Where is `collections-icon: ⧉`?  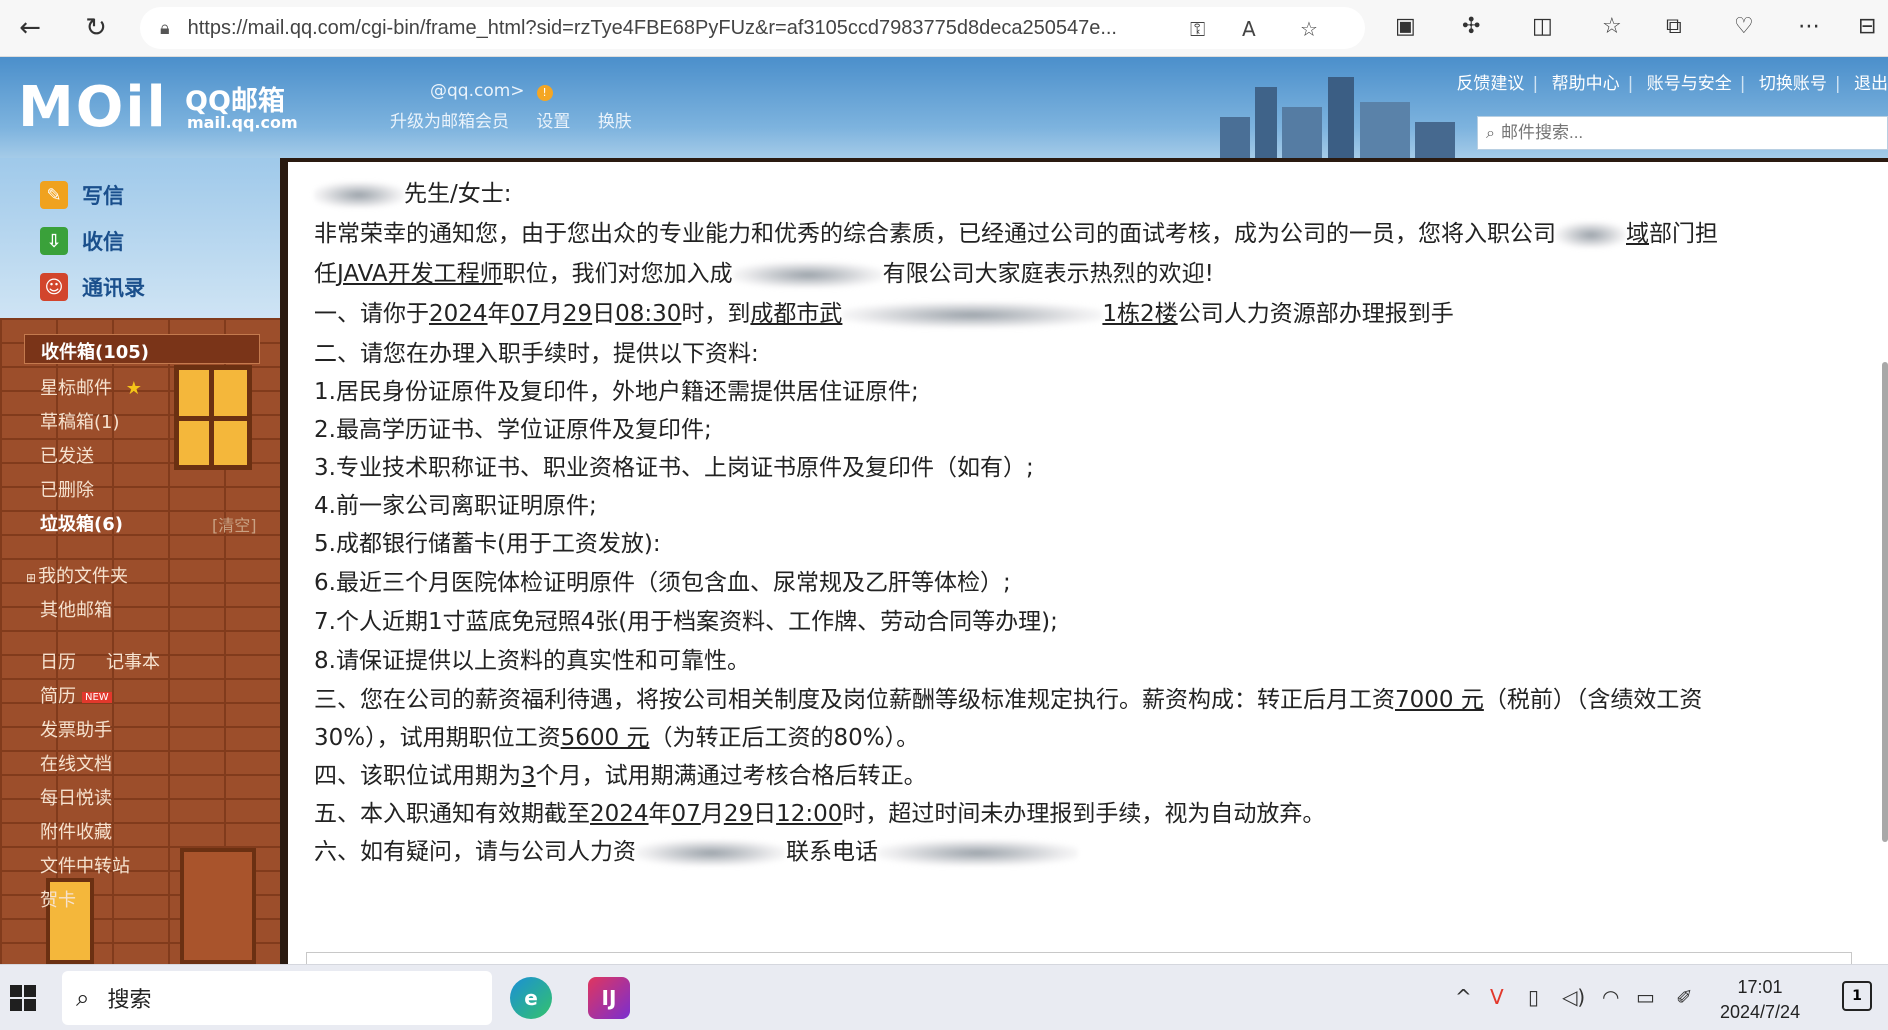
collections-icon: ⧉ is located at coordinates (1674, 26).